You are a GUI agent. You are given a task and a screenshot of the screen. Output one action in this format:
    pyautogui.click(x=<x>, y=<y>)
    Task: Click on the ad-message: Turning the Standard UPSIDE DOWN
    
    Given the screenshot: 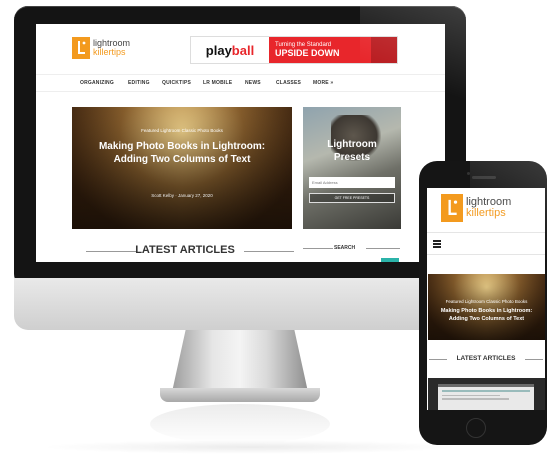 What is the action you would take?
    pyautogui.click(x=320, y=50)
    